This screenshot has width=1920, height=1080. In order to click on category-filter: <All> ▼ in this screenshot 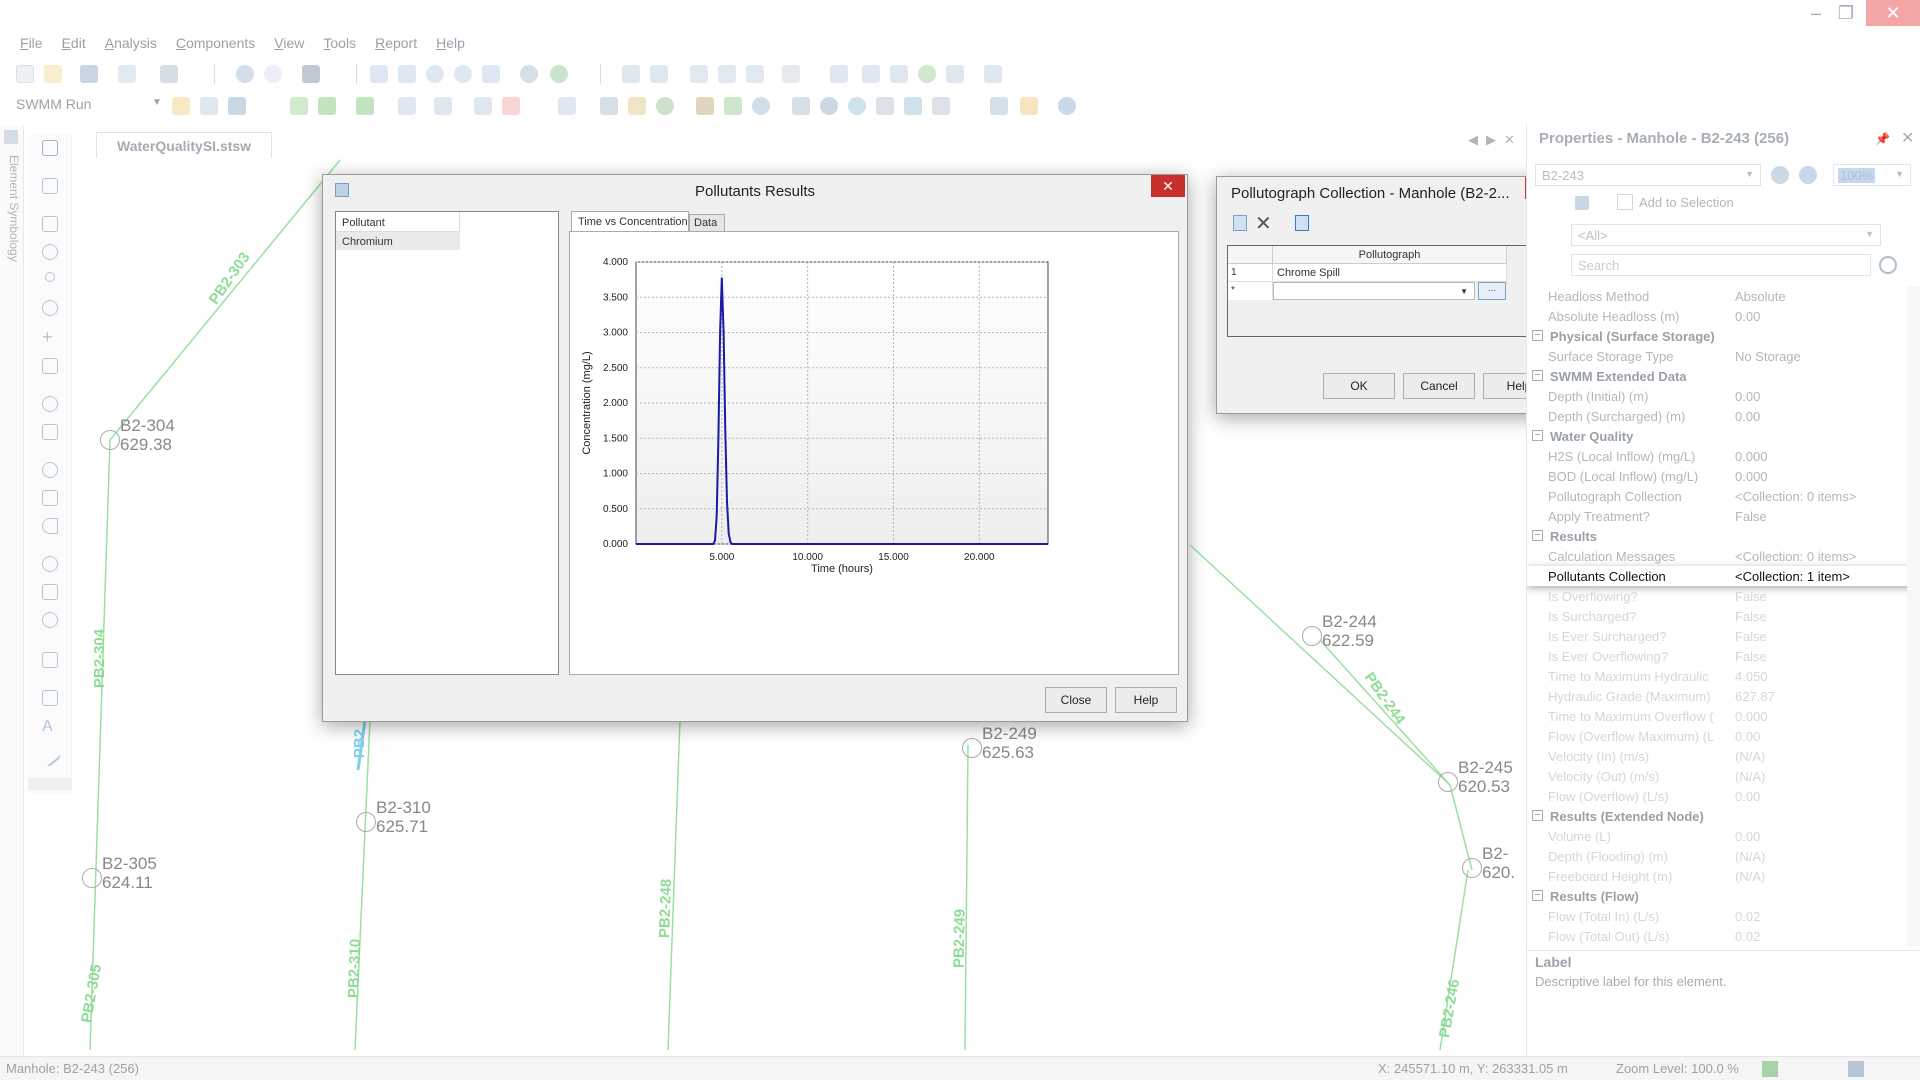, I will do `click(1726, 235)`.